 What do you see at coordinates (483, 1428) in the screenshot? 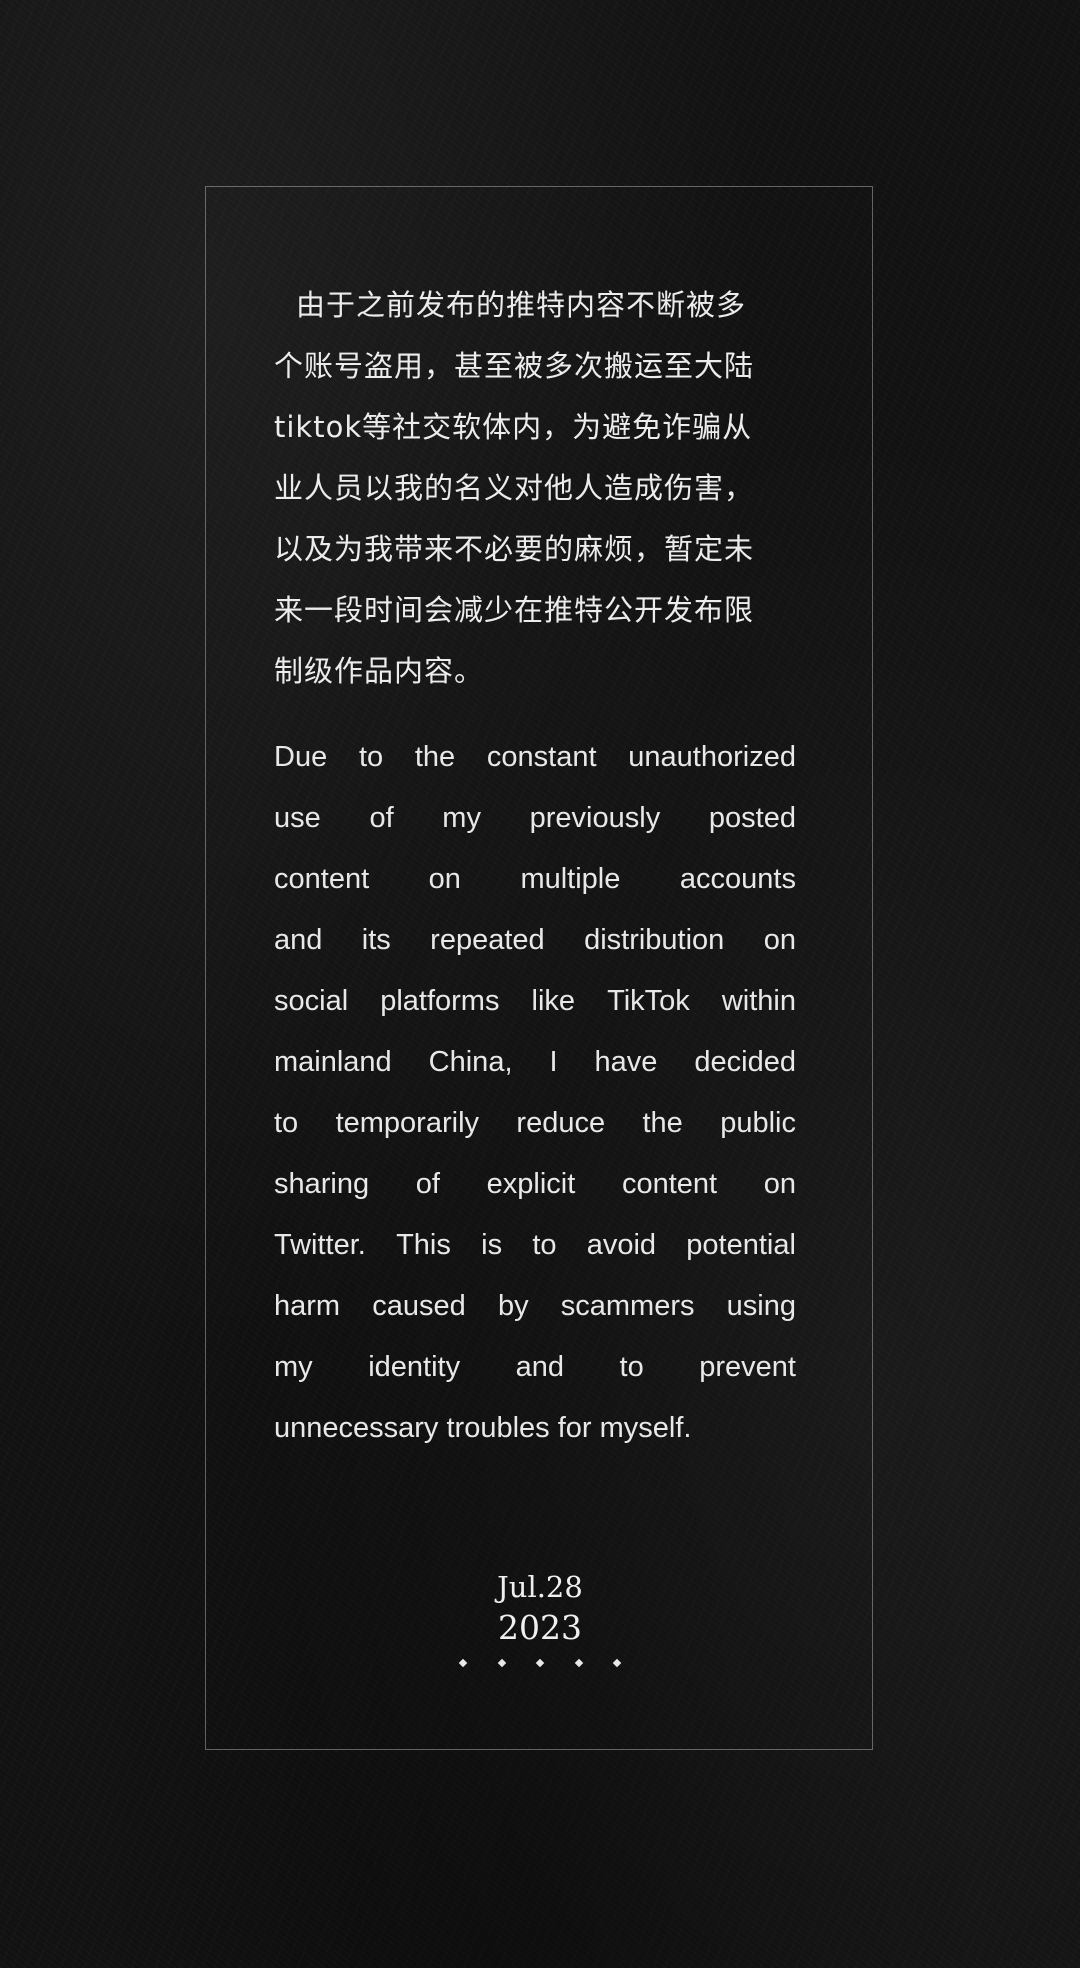
I see `english-word: unnecessary troubles for myself.` at bounding box center [483, 1428].